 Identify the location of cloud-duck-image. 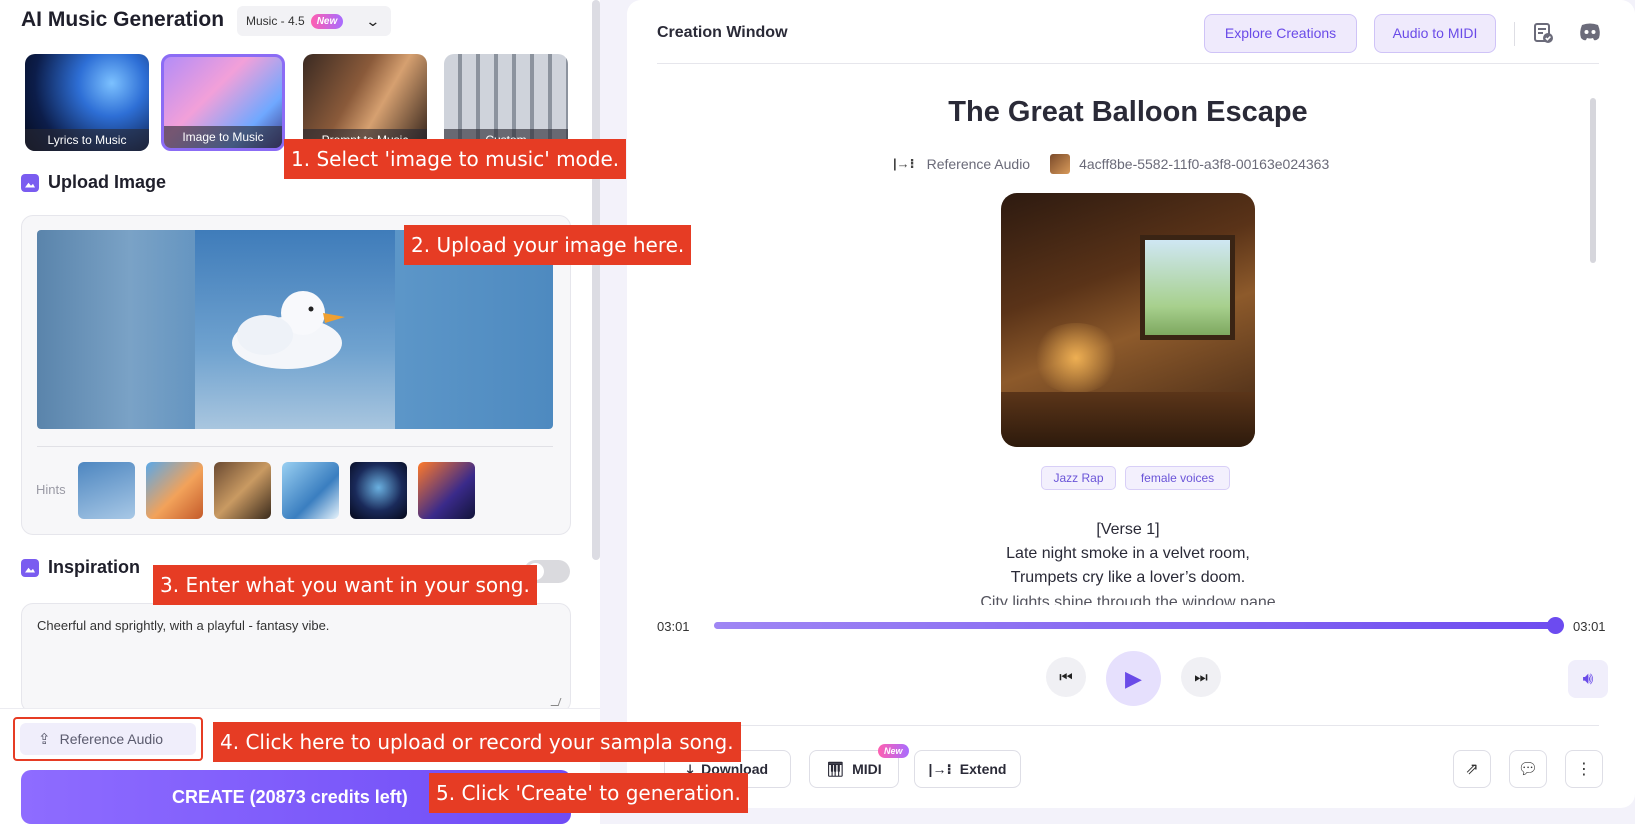
(288, 330).